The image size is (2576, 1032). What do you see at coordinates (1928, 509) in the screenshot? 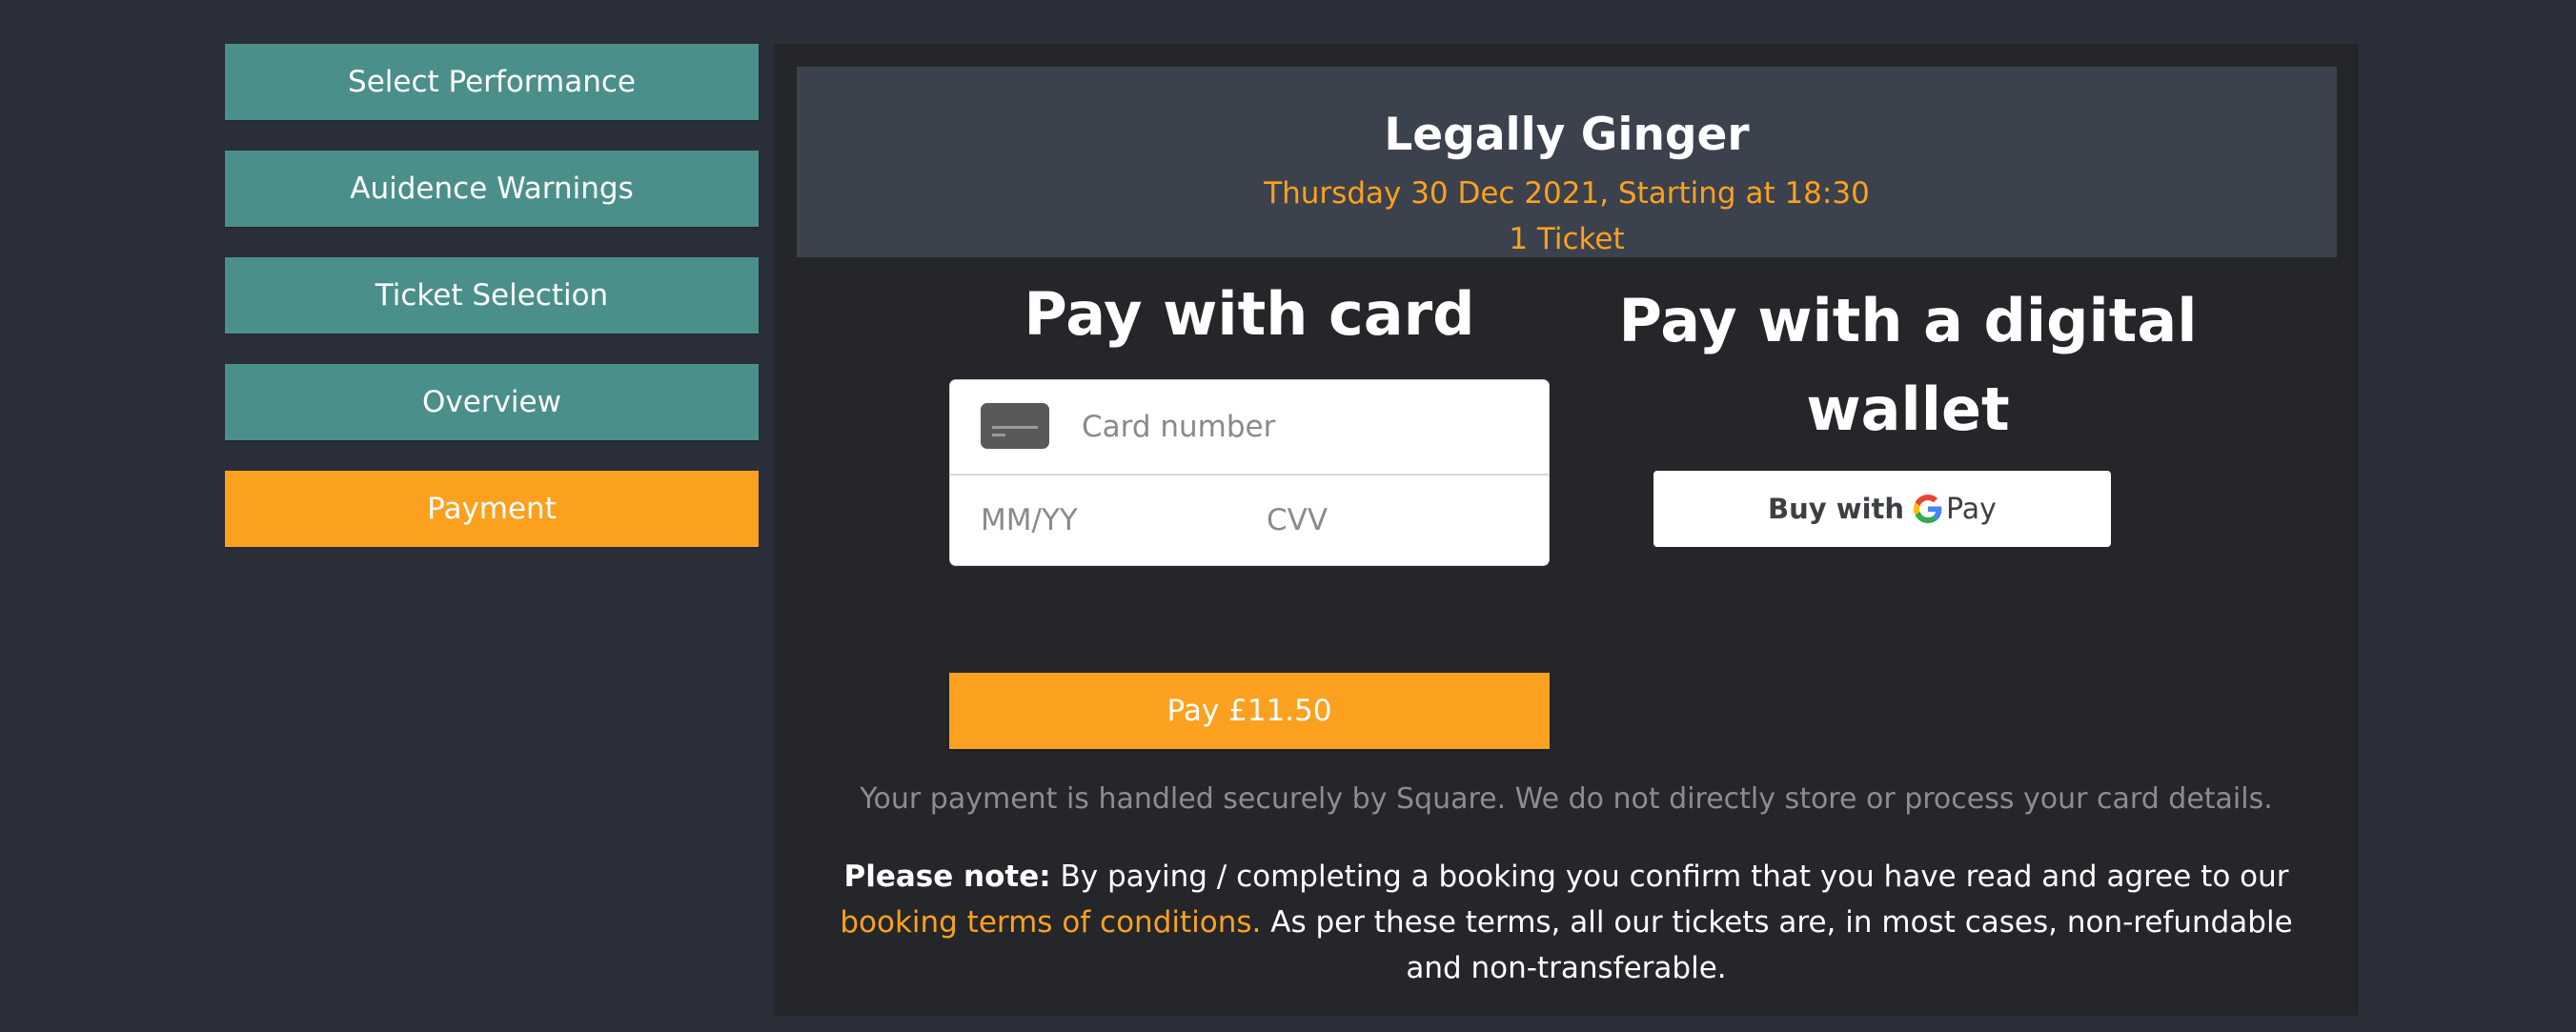
I see `google-g-icon` at bounding box center [1928, 509].